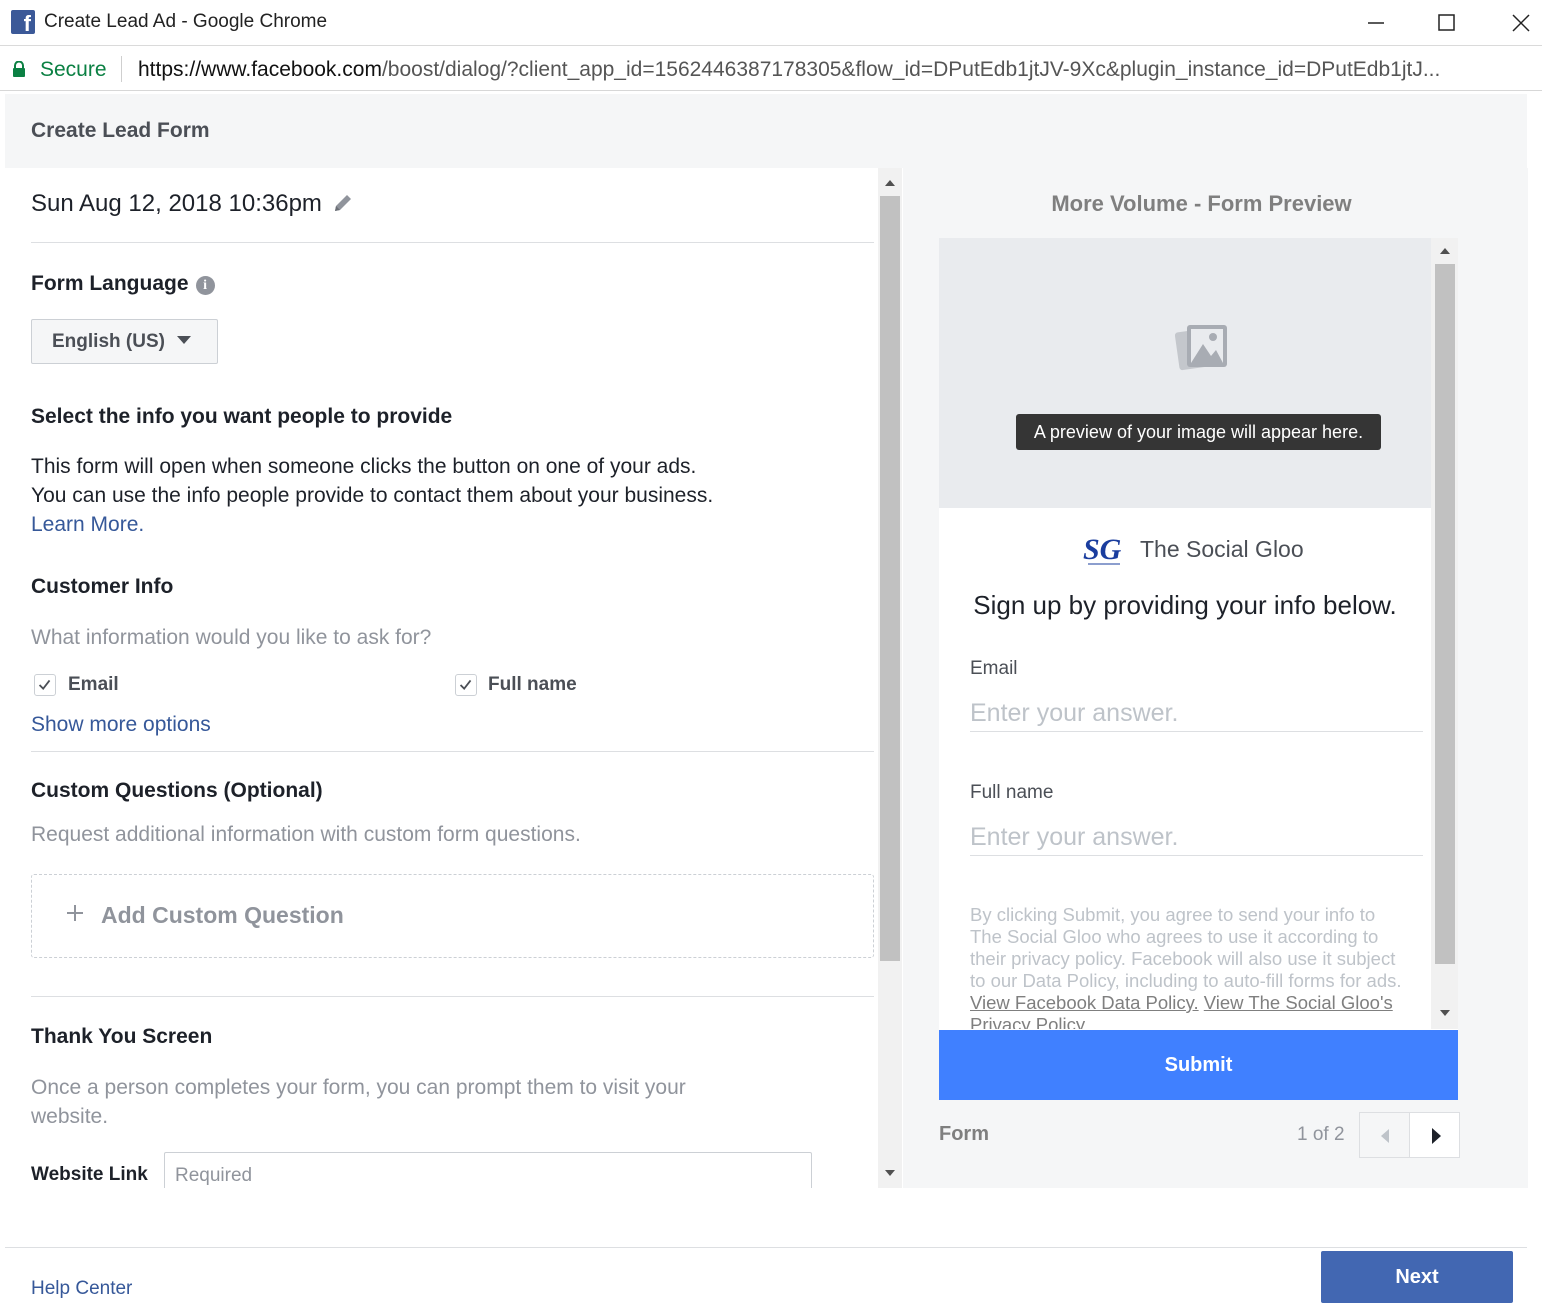  What do you see at coordinates (452, 686) in the screenshot?
I see `customer-fields: Email Full name` at bounding box center [452, 686].